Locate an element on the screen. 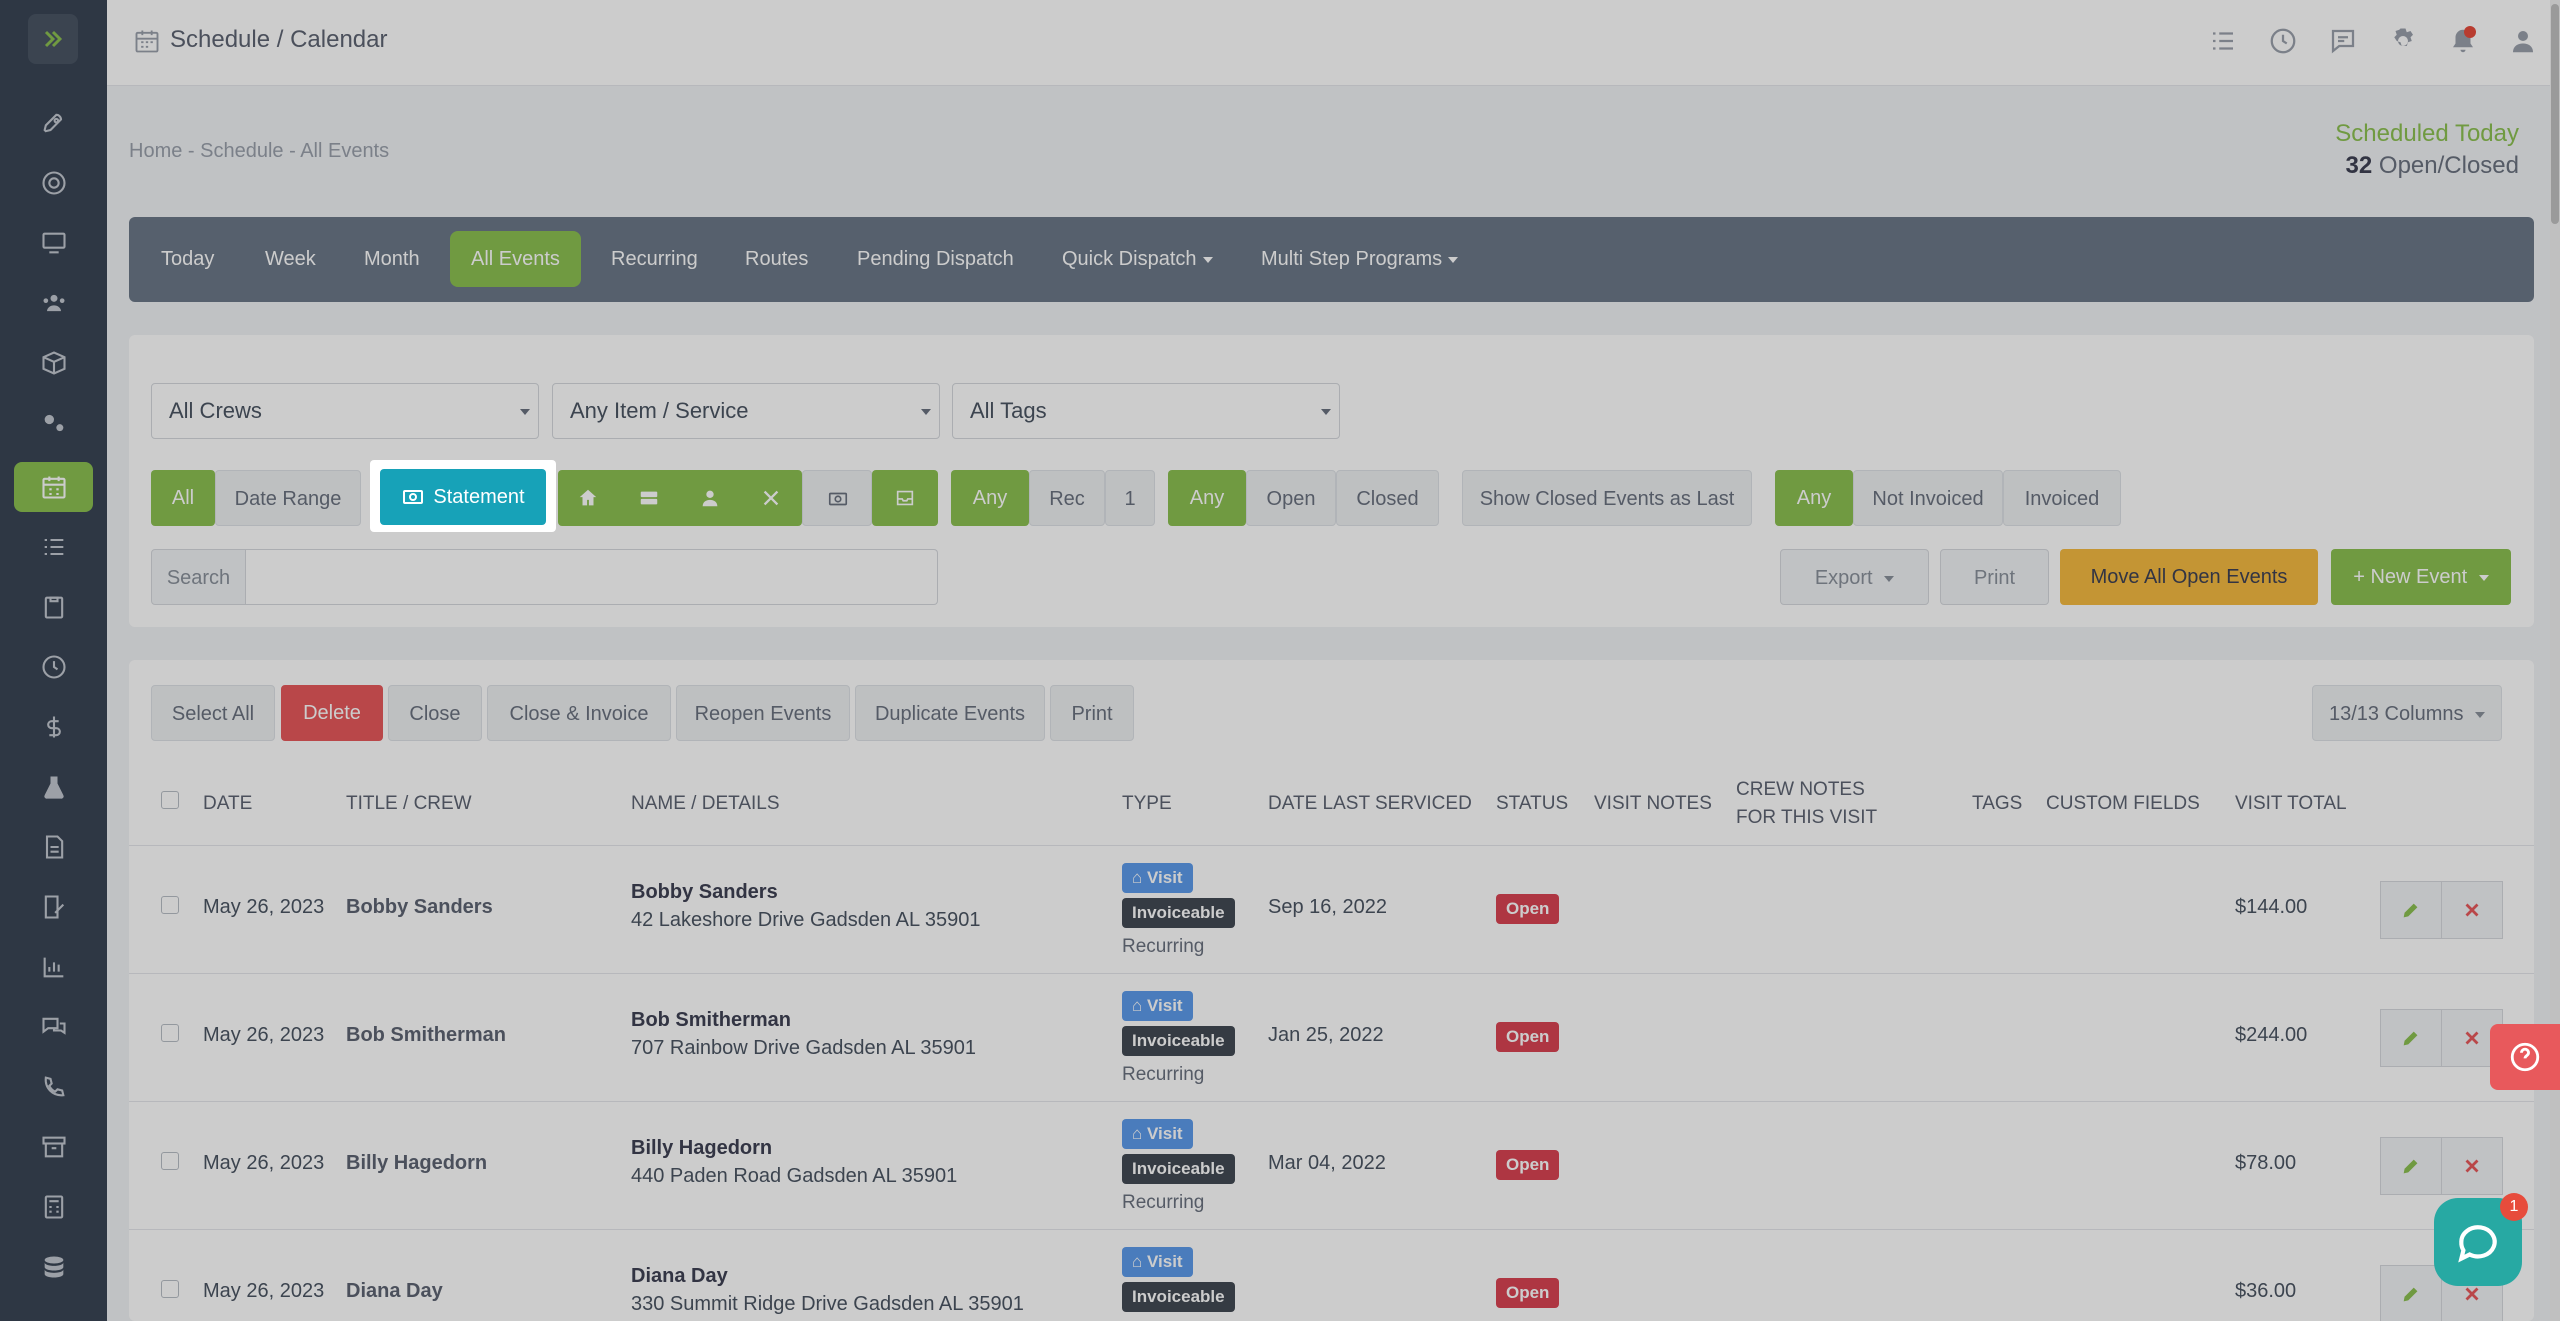 The image size is (2560, 1321). search-input is located at coordinates (592, 577).